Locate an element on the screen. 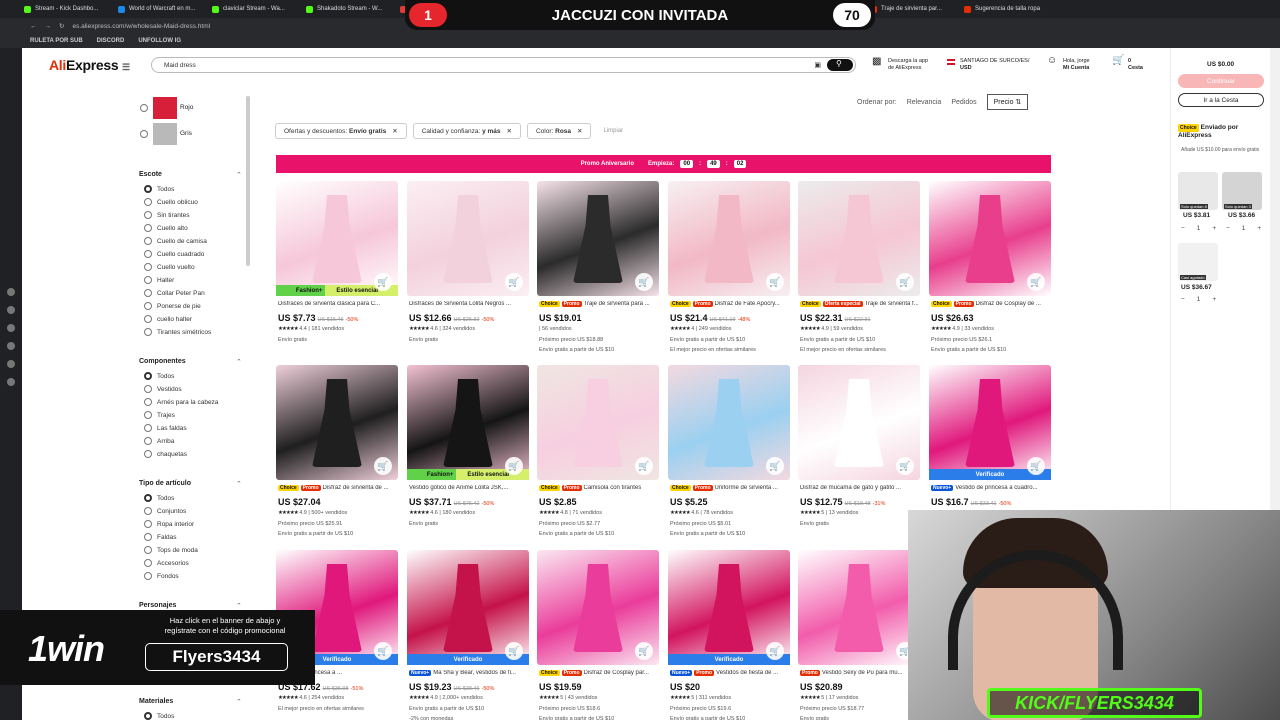  filter-option: Conjuntos is located at coordinates (165, 511).